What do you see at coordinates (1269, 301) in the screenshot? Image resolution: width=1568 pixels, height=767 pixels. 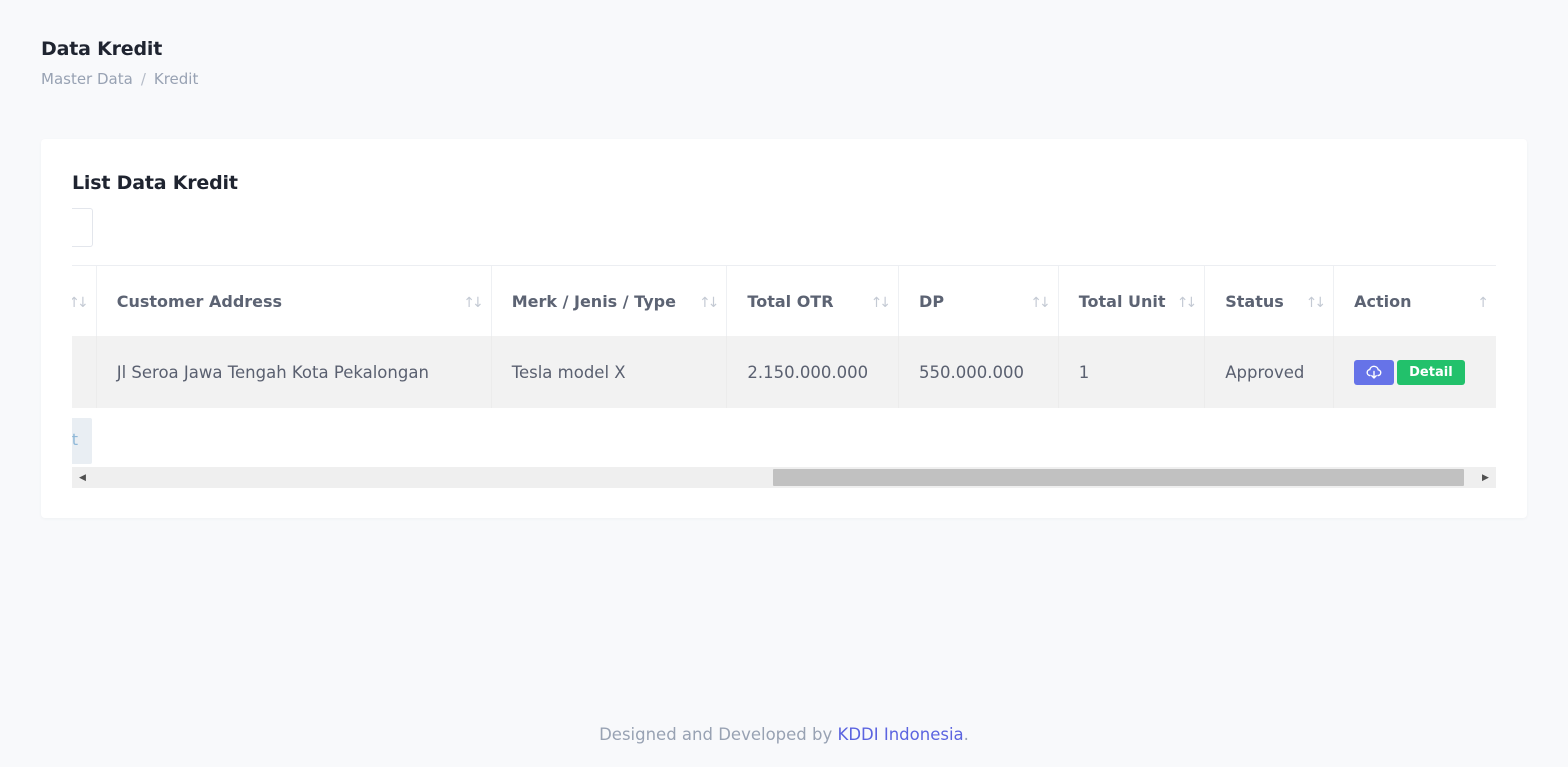 I see `column-header-status: Status ↑↓` at bounding box center [1269, 301].